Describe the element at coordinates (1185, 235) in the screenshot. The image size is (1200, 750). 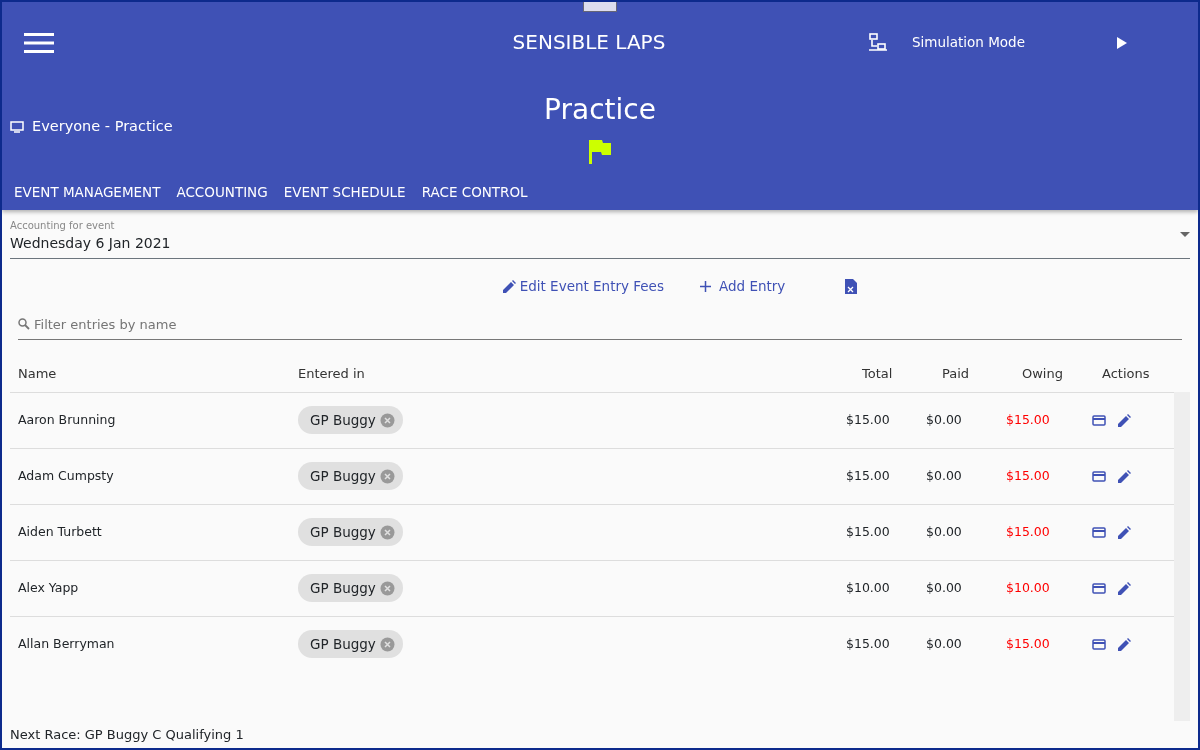
I see `dropdown-caret-icon` at that location.